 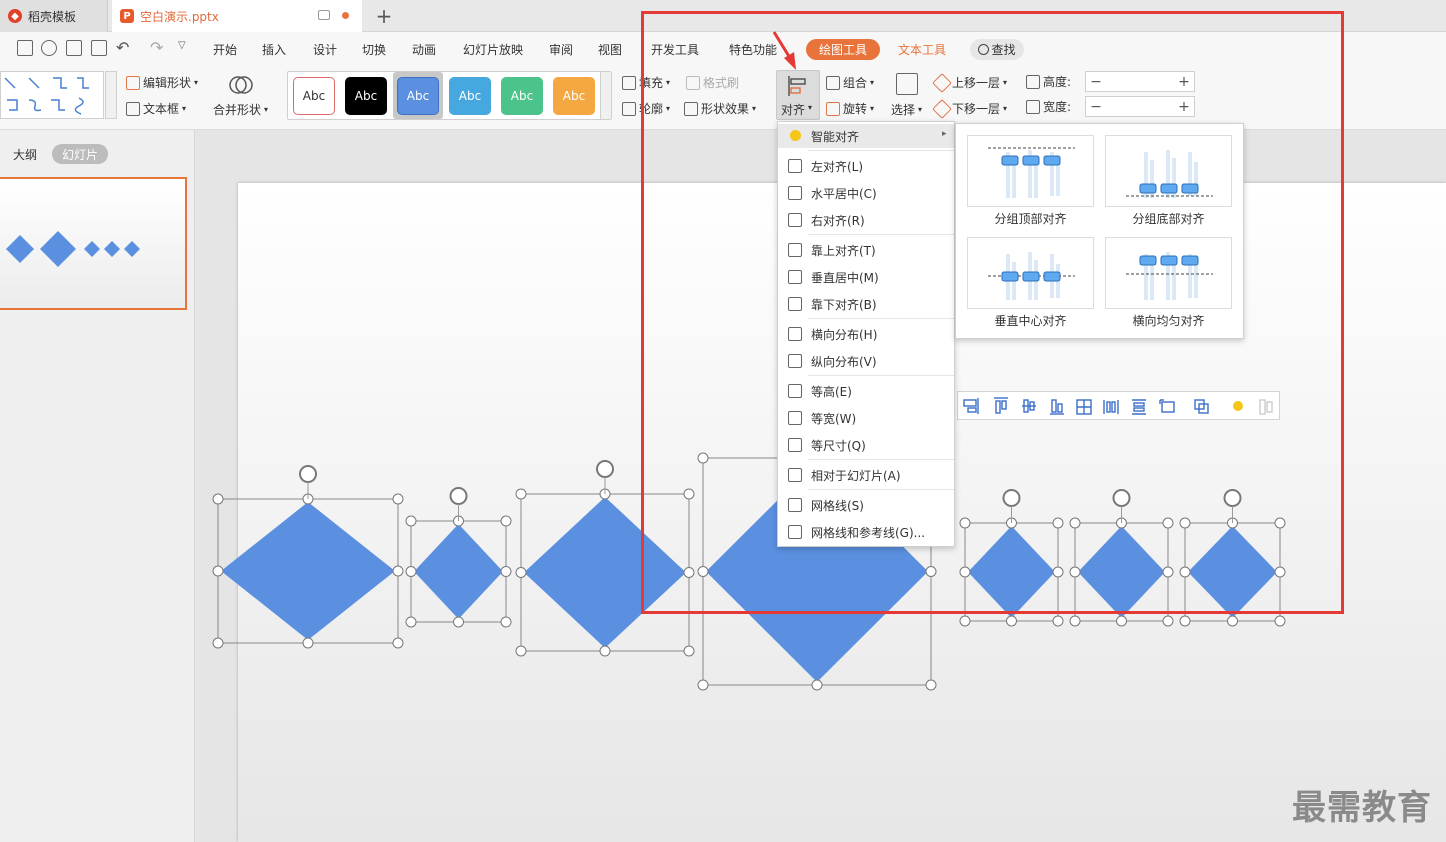 I want to click on outline-icon, so click(x=629, y=108).